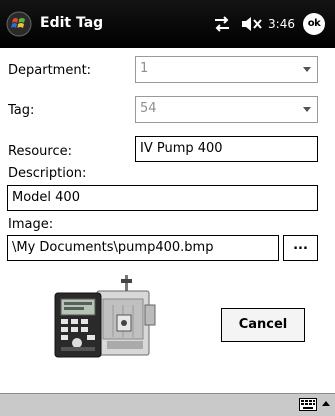 The image size is (335, 416). What do you see at coordinates (162, 198) in the screenshot?
I see `description-input: Model 400` at bounding box center [162, 198].